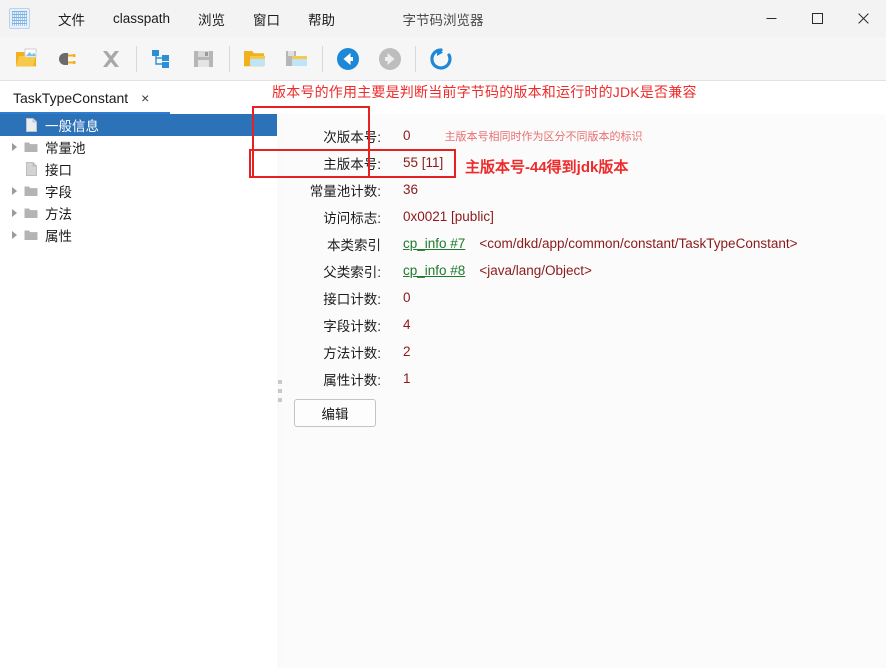 The width and height of the screenshot is (886, 668). I want to click on menu-item-classpath: classpath, so click(141, 18).